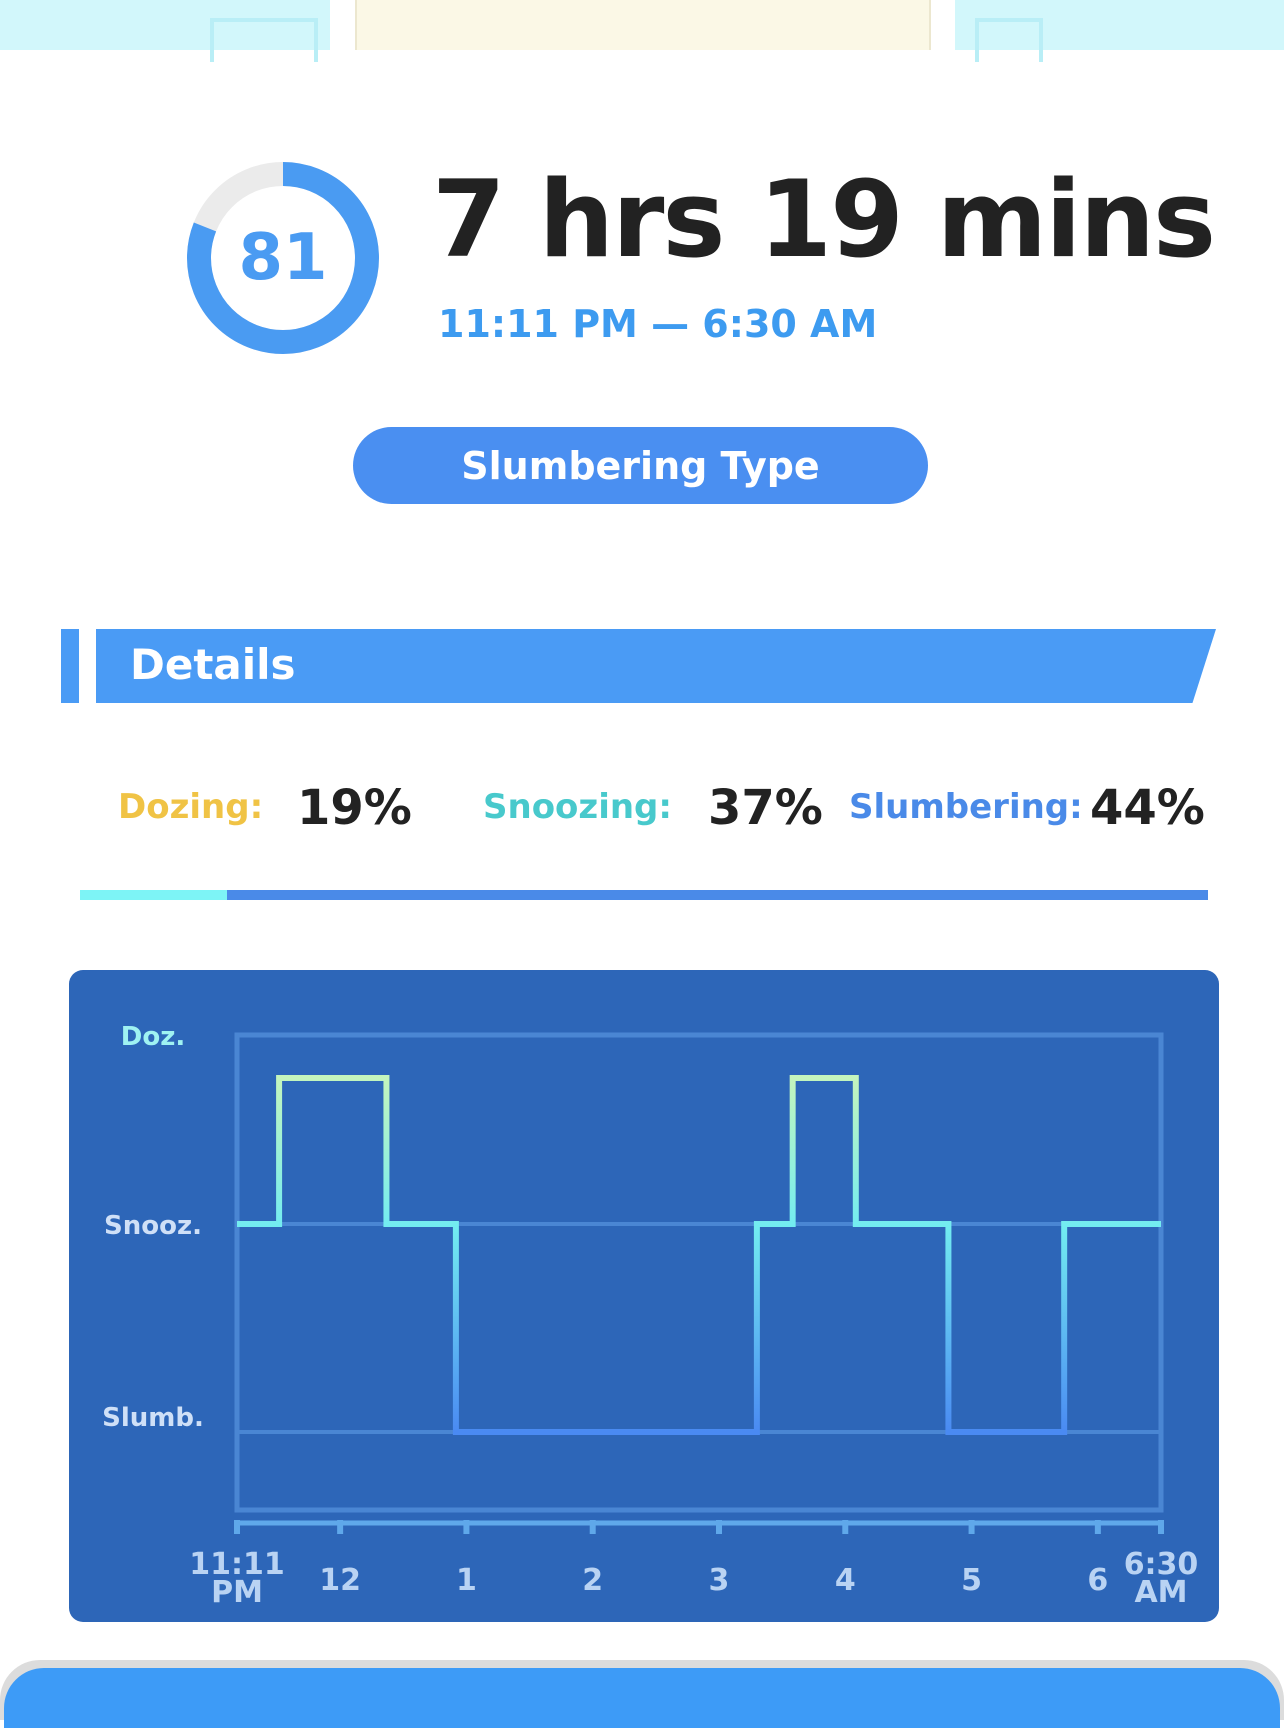 Image resolution: width=1284 pixels, height=1728 pixels. Describe the element at coordinates (699, 1255) in the screenshot. I see `sleep-stage-step-line` at that location.